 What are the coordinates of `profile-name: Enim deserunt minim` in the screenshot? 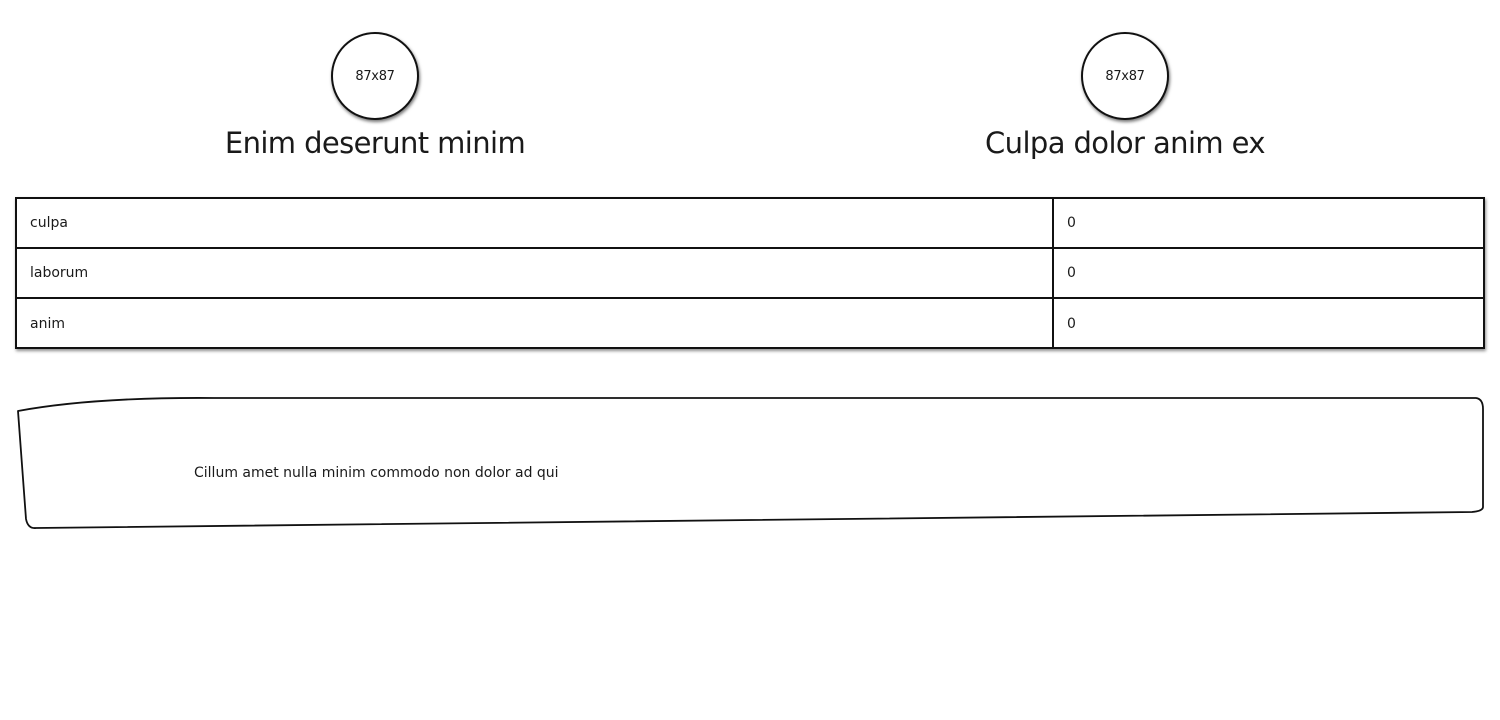 It's located at (375, 143).